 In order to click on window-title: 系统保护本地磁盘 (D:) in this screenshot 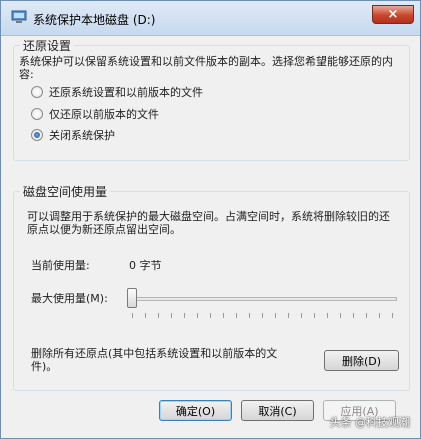, I will do `click(94, 20)`.